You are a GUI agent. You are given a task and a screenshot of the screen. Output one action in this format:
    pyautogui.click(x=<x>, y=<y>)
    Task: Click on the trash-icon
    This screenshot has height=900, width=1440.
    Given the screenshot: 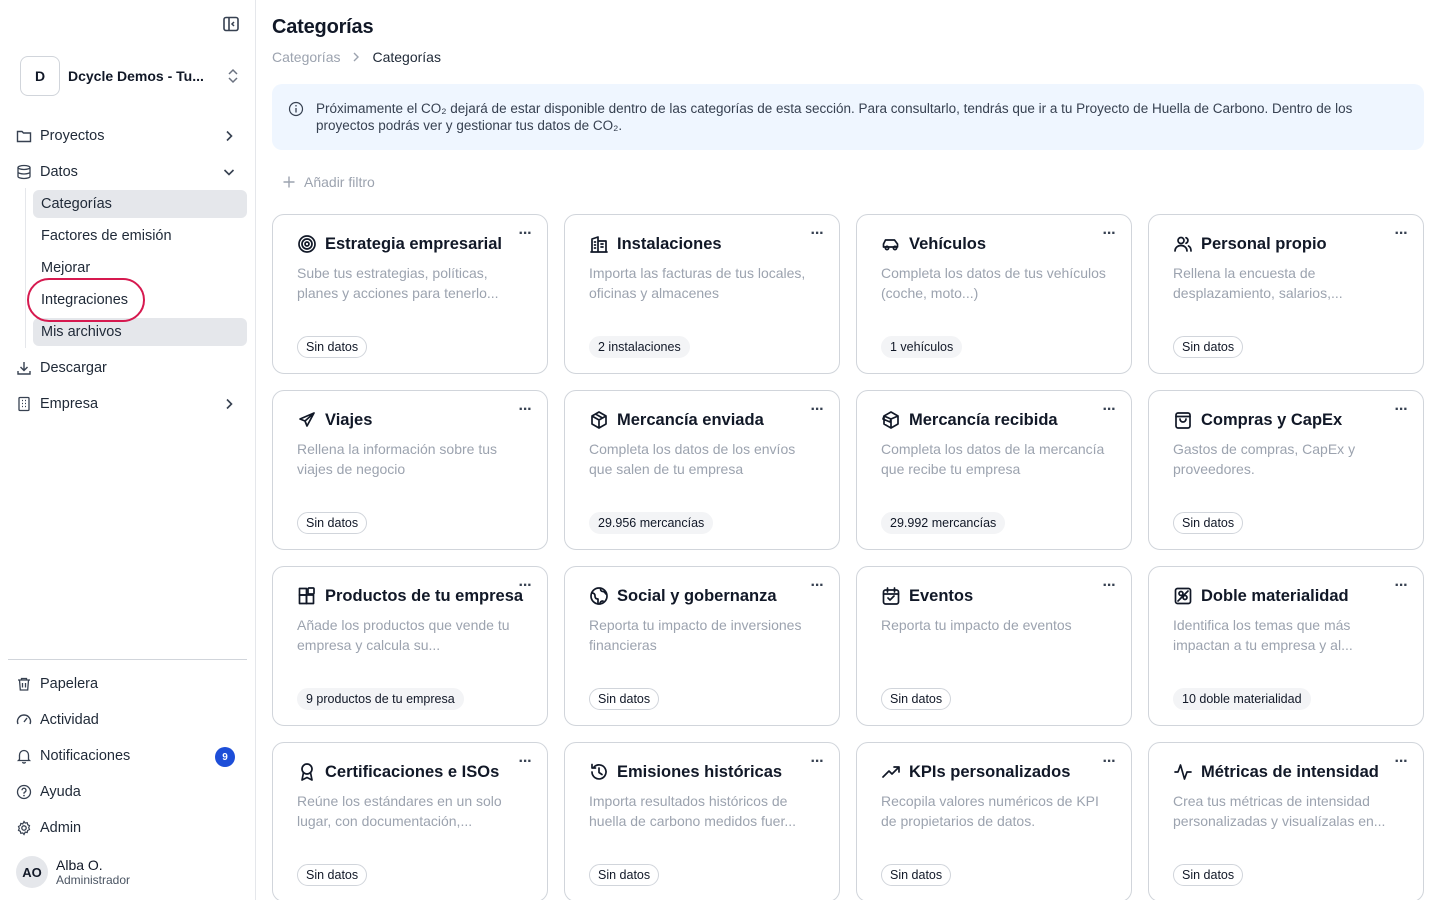 What is the action you would take?
    pyautogui.click(x=24, y=684)
    